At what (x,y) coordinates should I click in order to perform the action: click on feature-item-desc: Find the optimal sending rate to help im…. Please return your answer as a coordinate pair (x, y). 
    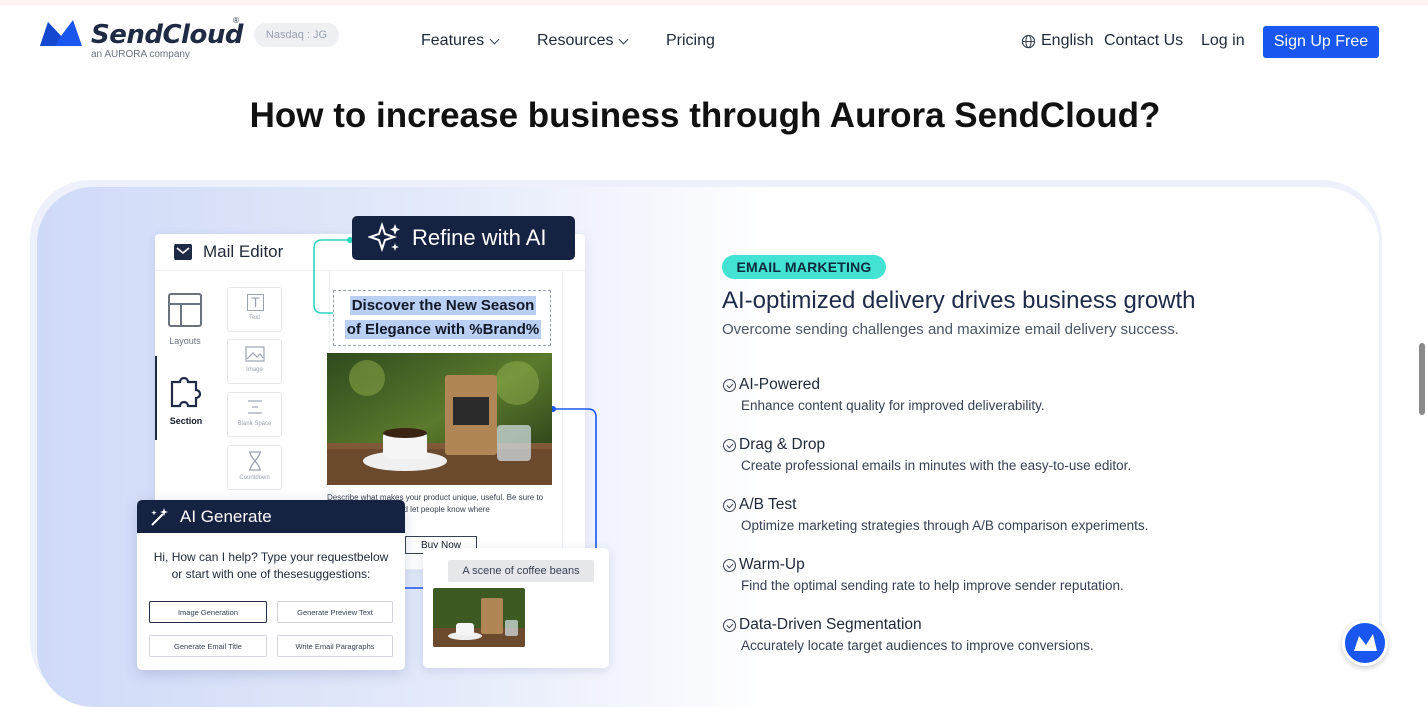
    Looking at the image, I should click on (932, 585).